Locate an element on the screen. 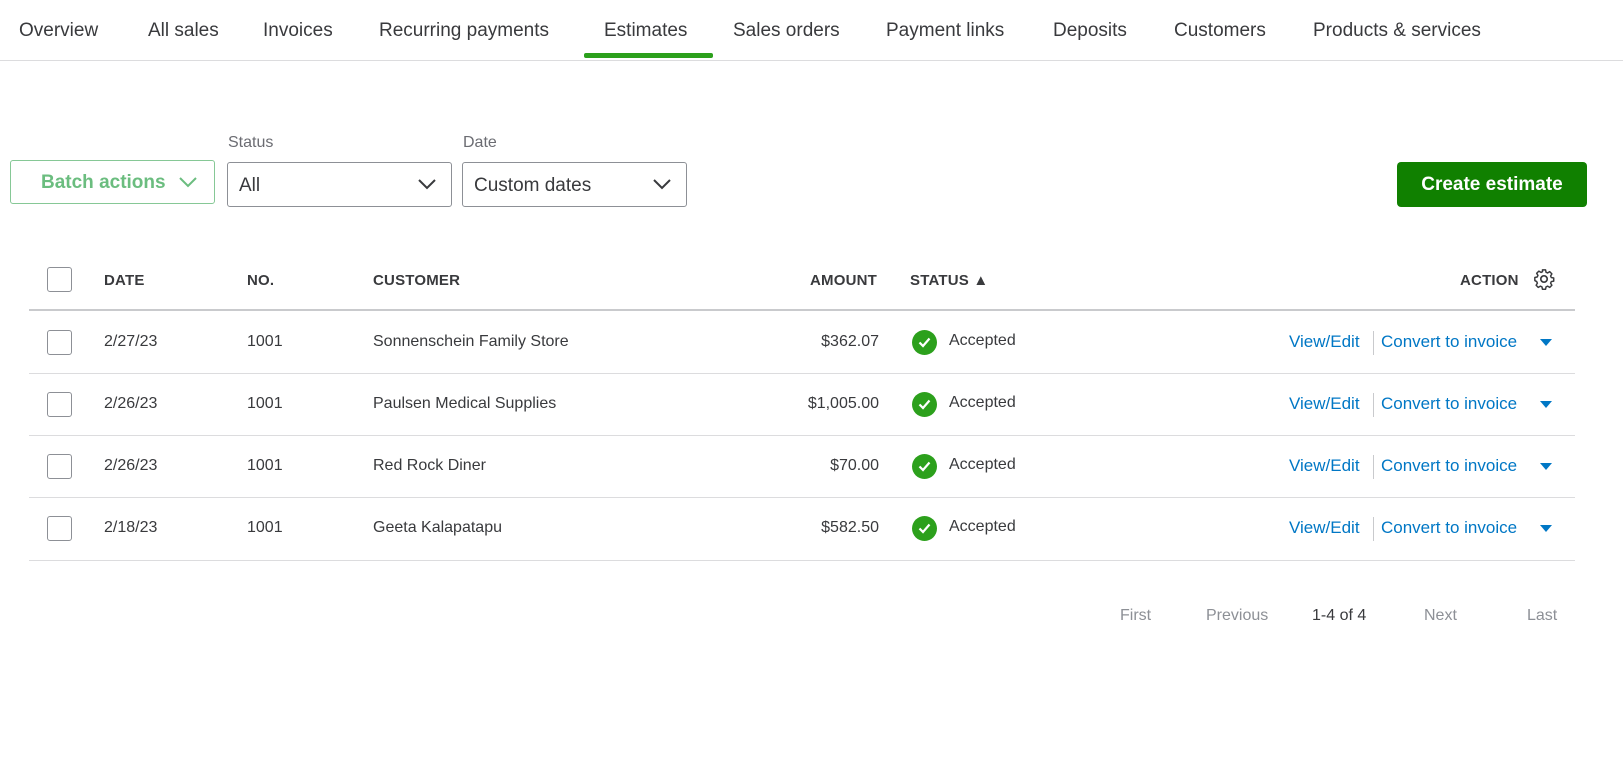  date-filter-select: Custom dates is located at coordinates (574, 184).